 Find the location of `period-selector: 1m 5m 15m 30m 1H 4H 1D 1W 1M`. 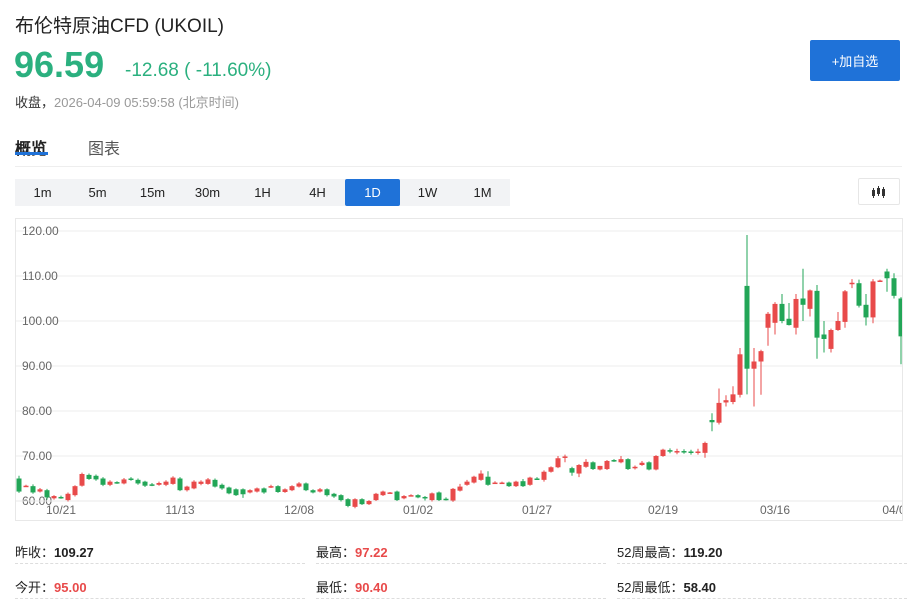

period-selector: 1m 5m 15m 30m 1H 4H 1D 1W 1M is located at coordinates (262, 192).